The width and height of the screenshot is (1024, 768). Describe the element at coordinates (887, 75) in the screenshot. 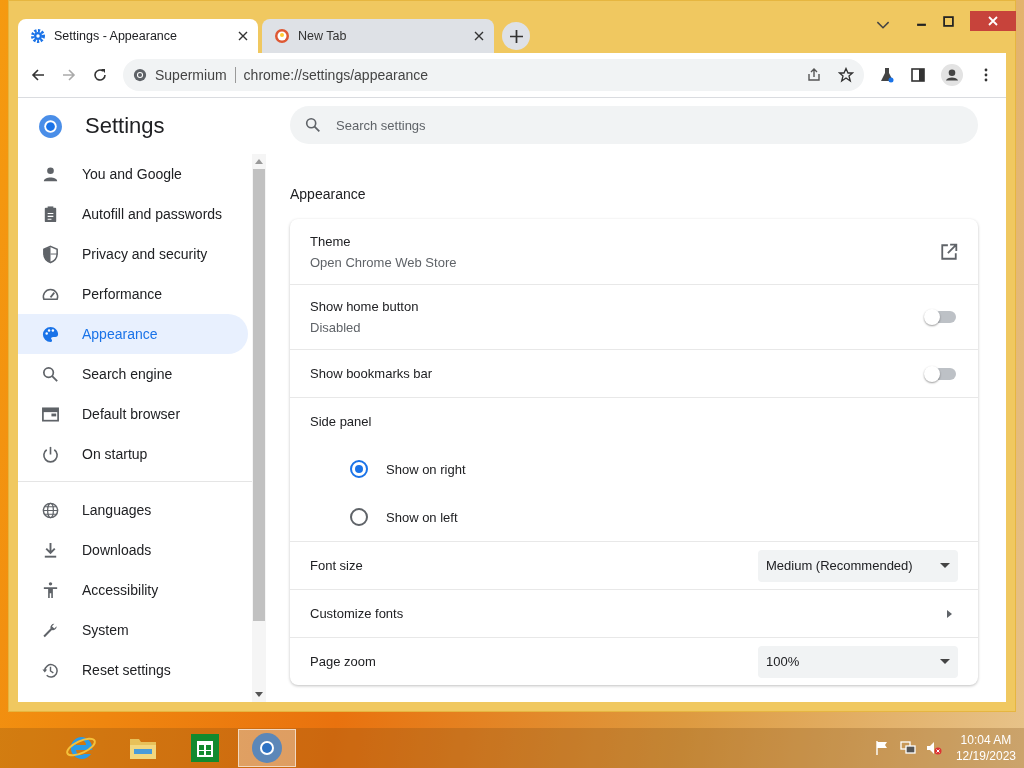

I see `flask-icon` at that location.